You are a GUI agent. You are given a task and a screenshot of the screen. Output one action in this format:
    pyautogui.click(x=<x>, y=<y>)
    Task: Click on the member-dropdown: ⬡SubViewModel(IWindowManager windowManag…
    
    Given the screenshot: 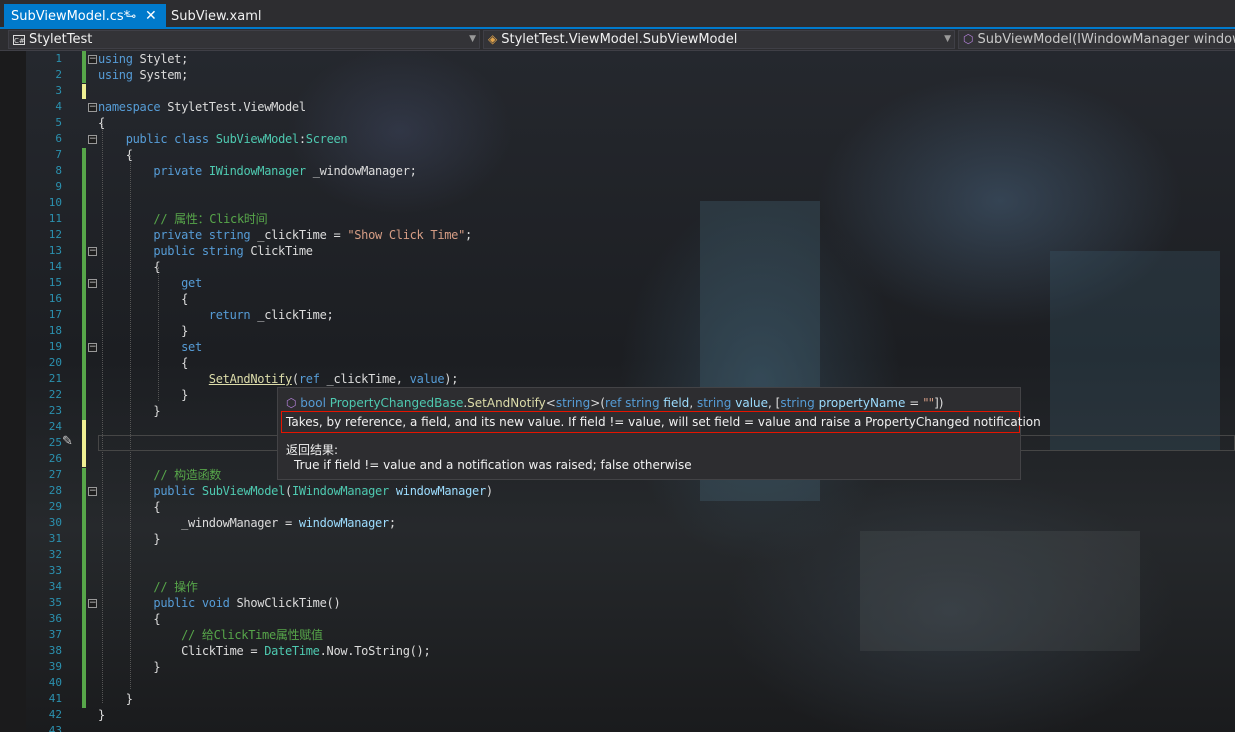 What is the action you would take?
    pyautogui.click(x=1096, y=39)
    